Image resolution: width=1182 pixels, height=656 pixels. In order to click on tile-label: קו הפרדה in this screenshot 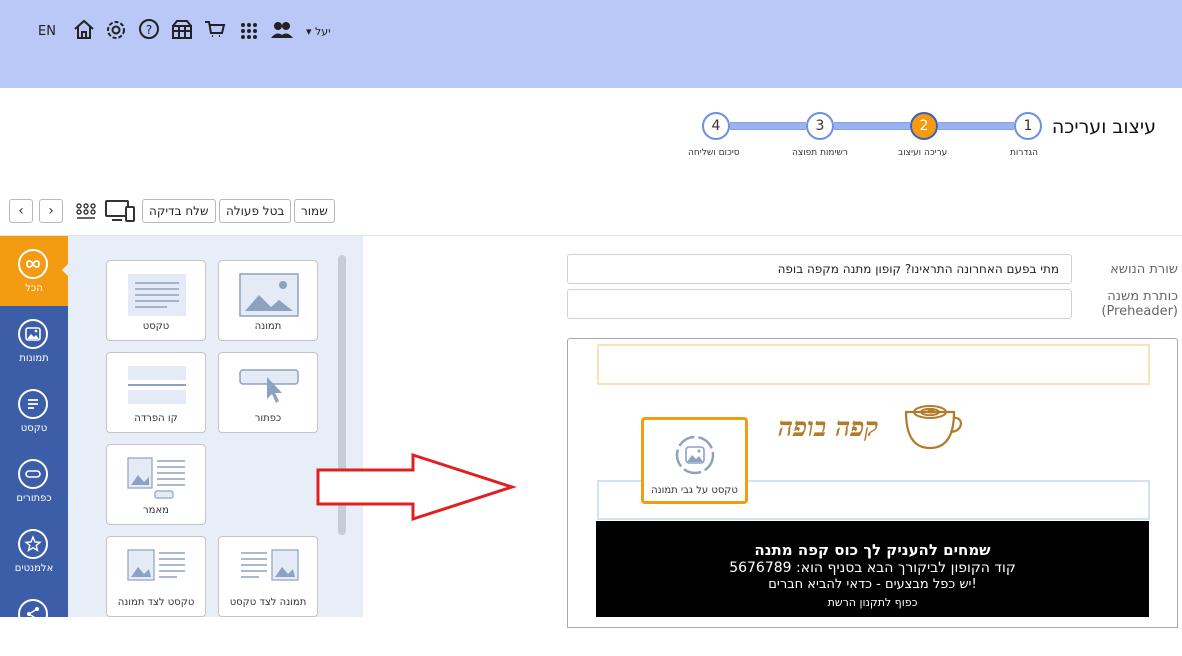, I will do `click(156, 418)`.